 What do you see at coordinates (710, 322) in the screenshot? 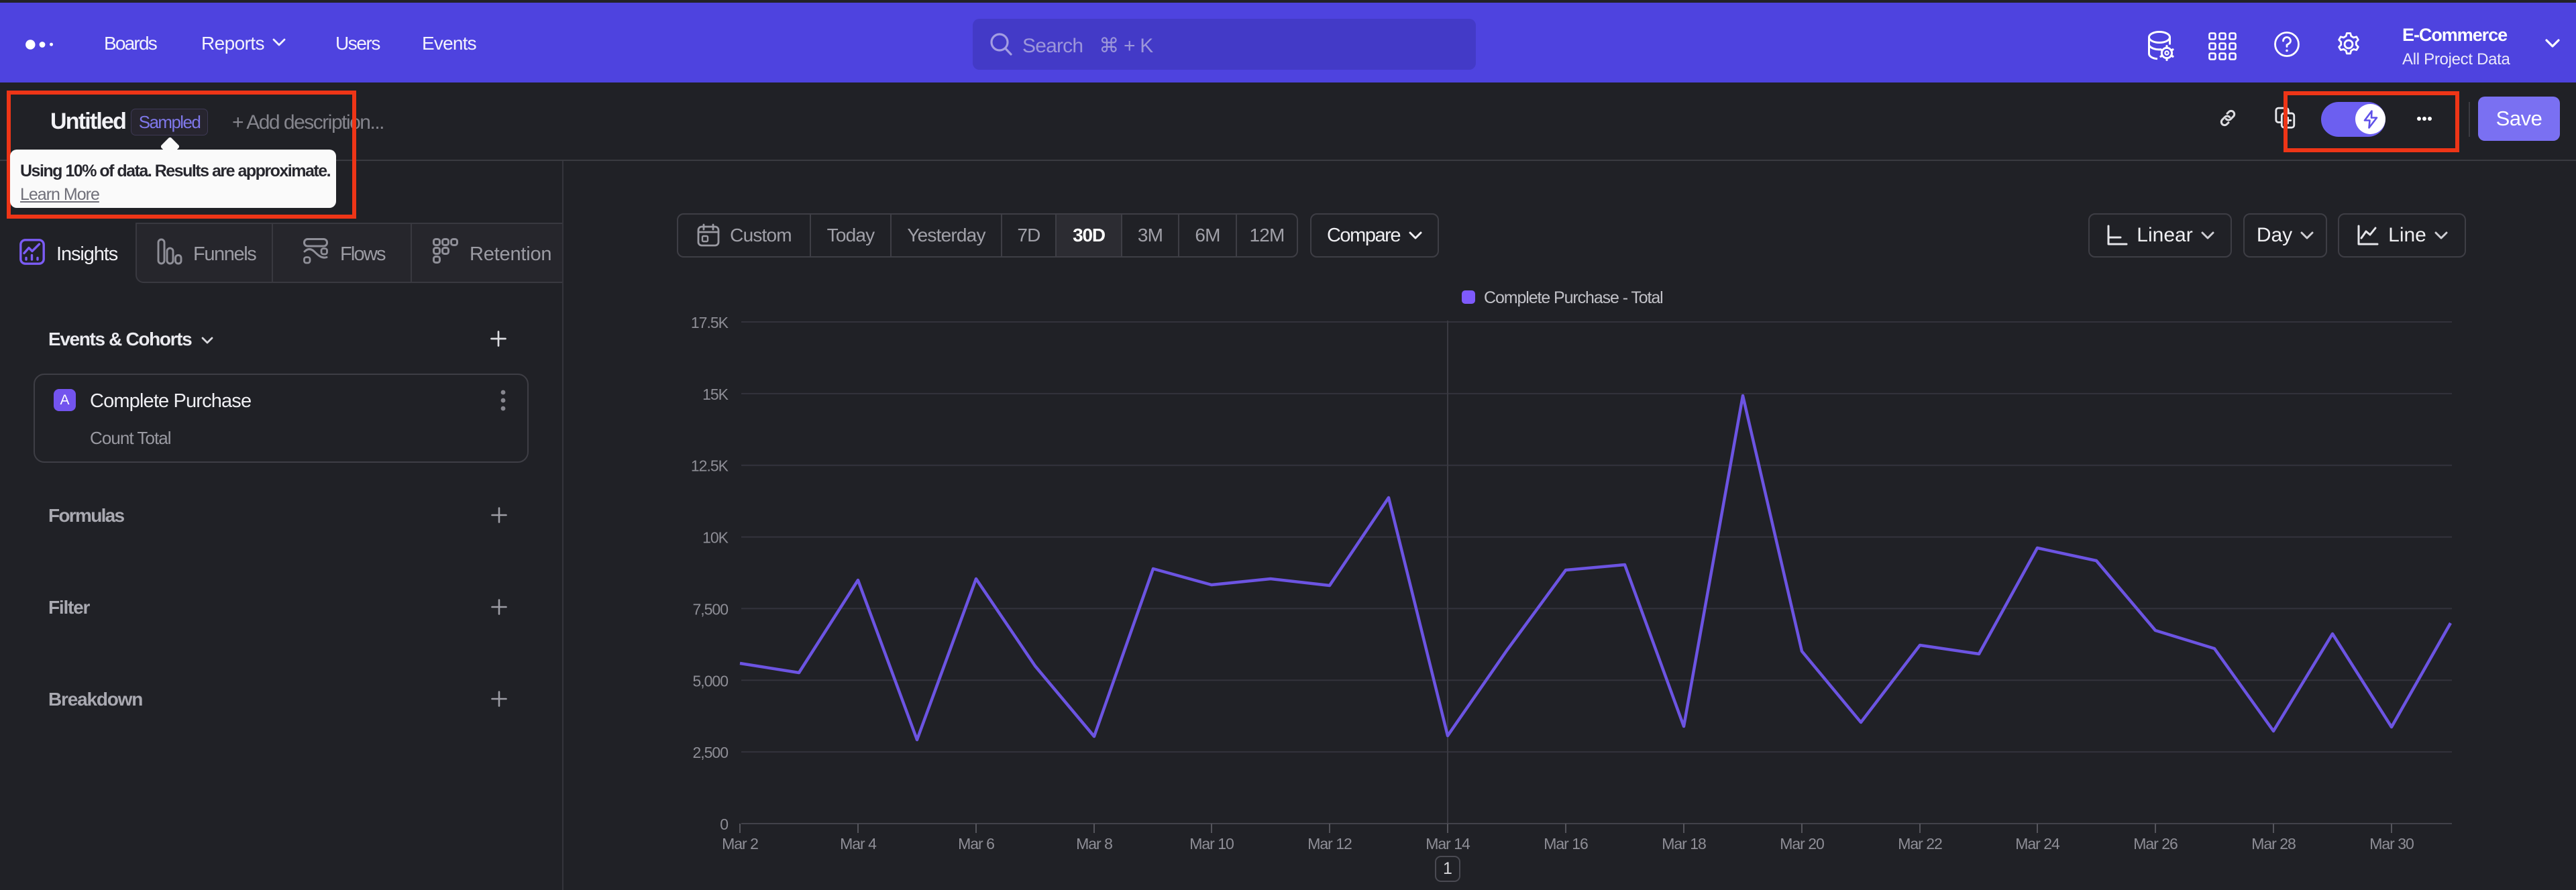
I see `svg-text: 17.5K` at bounding box center [710, 322].